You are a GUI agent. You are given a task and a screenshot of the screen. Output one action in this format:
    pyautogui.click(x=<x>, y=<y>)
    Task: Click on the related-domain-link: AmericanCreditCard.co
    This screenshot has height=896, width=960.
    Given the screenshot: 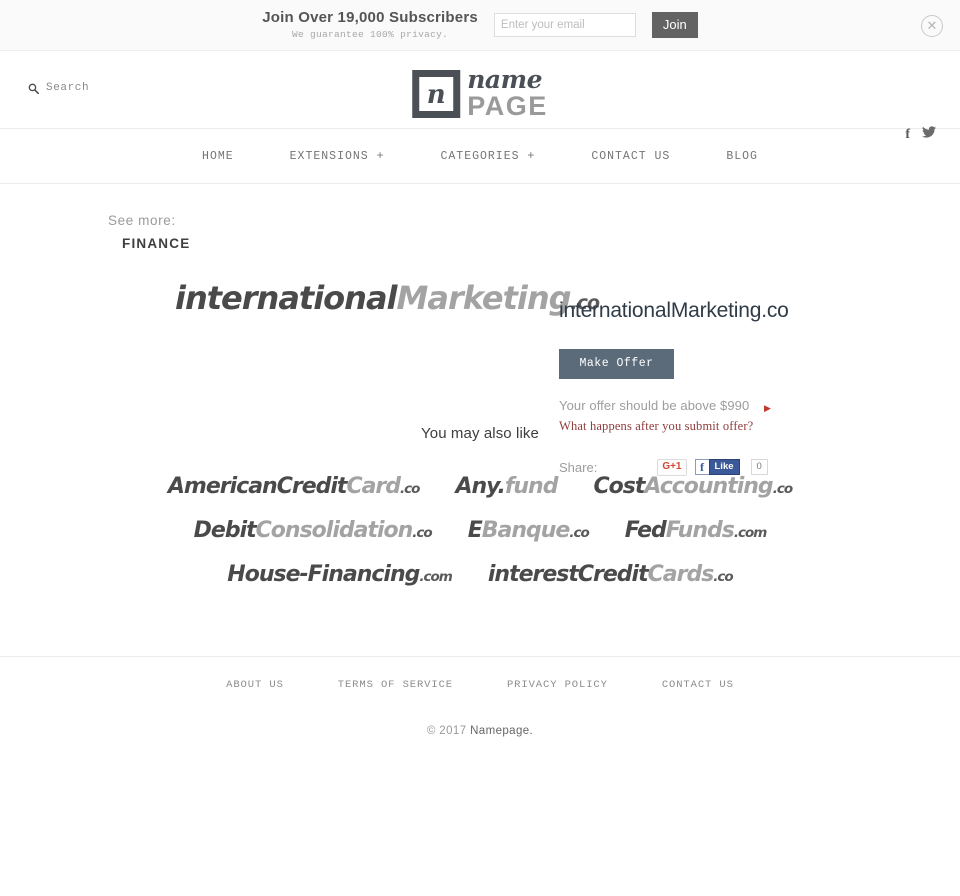 What is the action you would take?
    pyautogui.click(x=294, y=486)
    